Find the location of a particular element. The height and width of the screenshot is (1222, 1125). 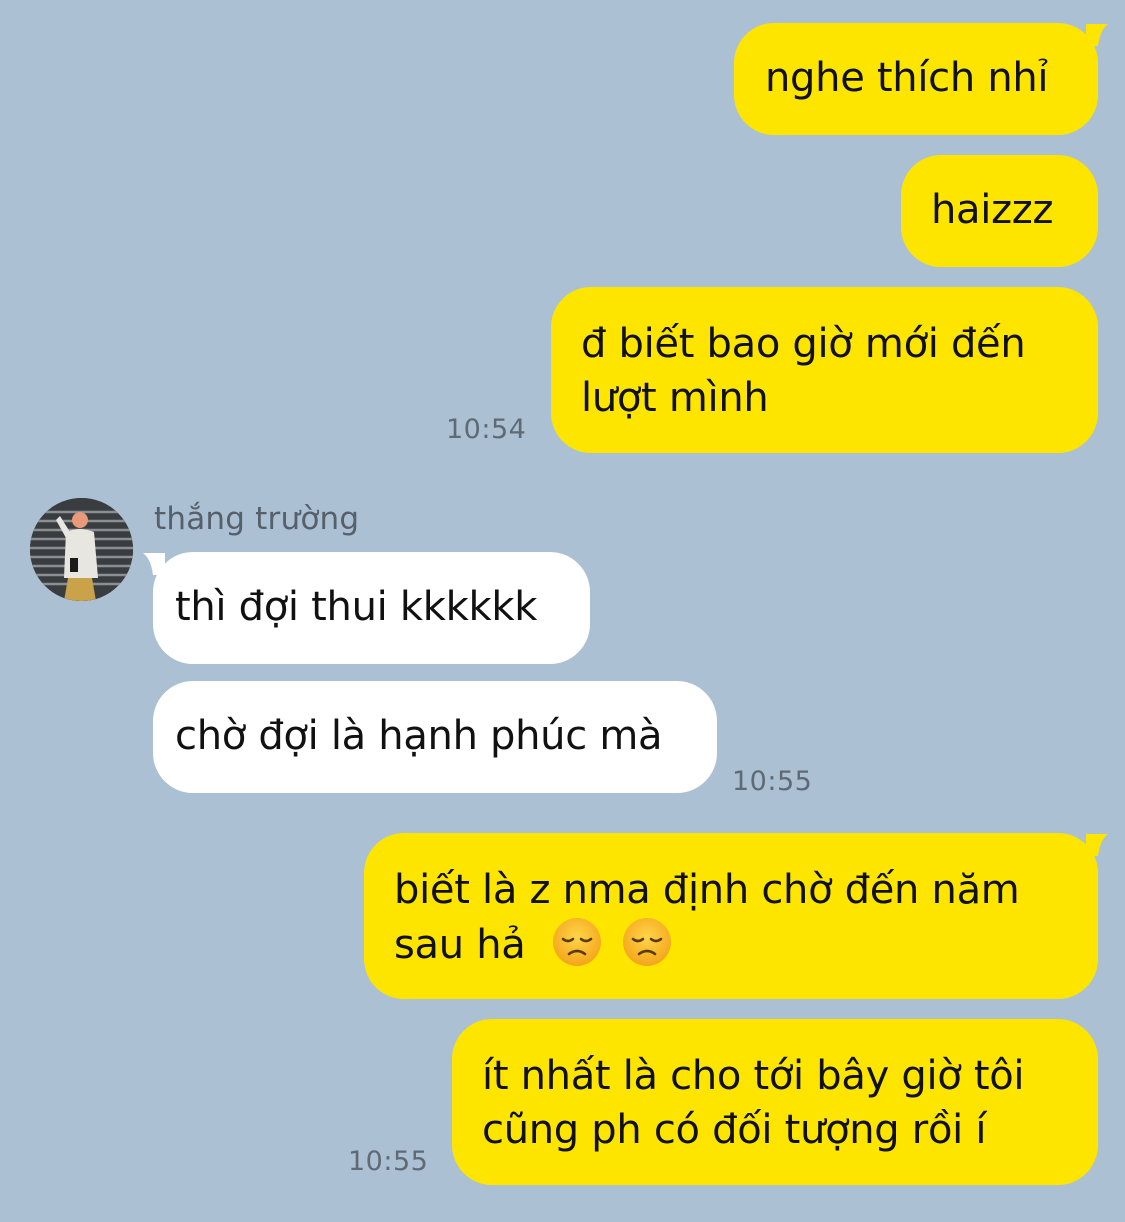

message-text-line: ít nhất là cho tới bây giờ tôi is located at coordinates (753, 1076).